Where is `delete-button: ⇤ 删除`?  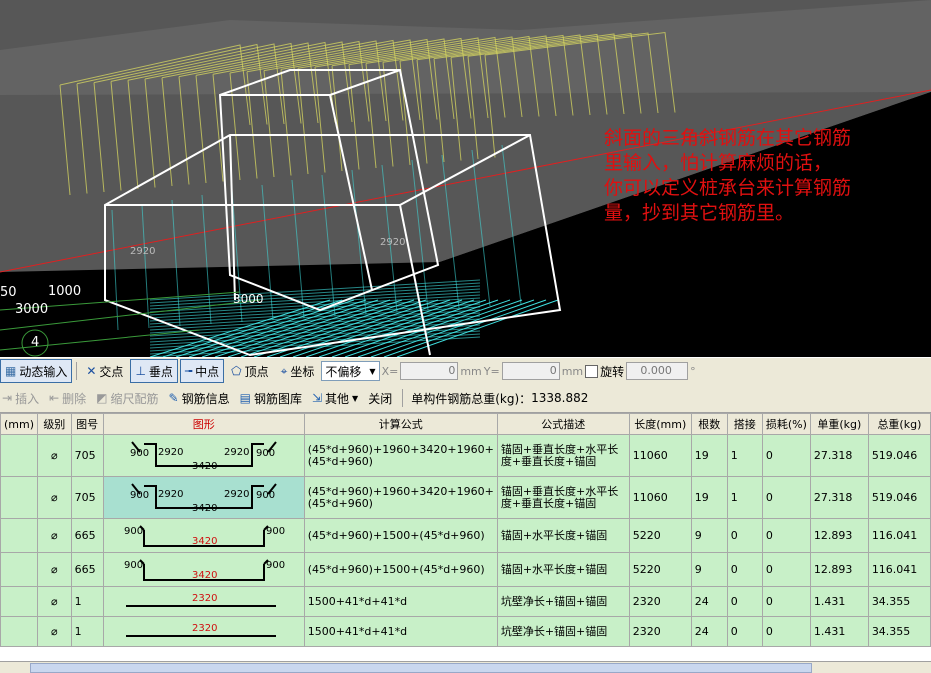 delete-button: ⇤ 删除 is located at coordinates (67, 398).